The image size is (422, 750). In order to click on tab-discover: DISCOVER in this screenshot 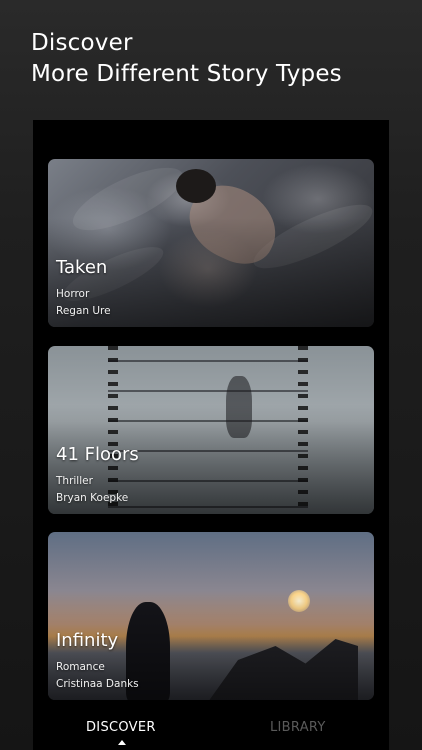, I will do `click(121, 727)`.